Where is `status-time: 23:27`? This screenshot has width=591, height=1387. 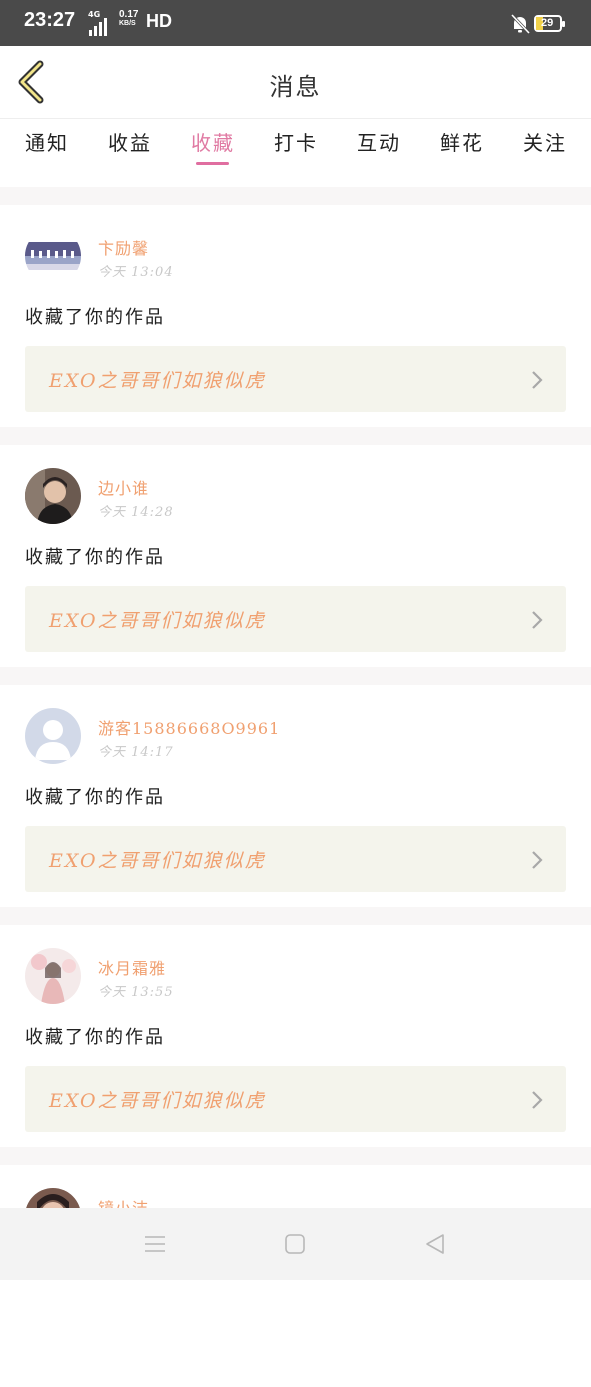 status-time: 23:27 is located at coordinates (50, 20).